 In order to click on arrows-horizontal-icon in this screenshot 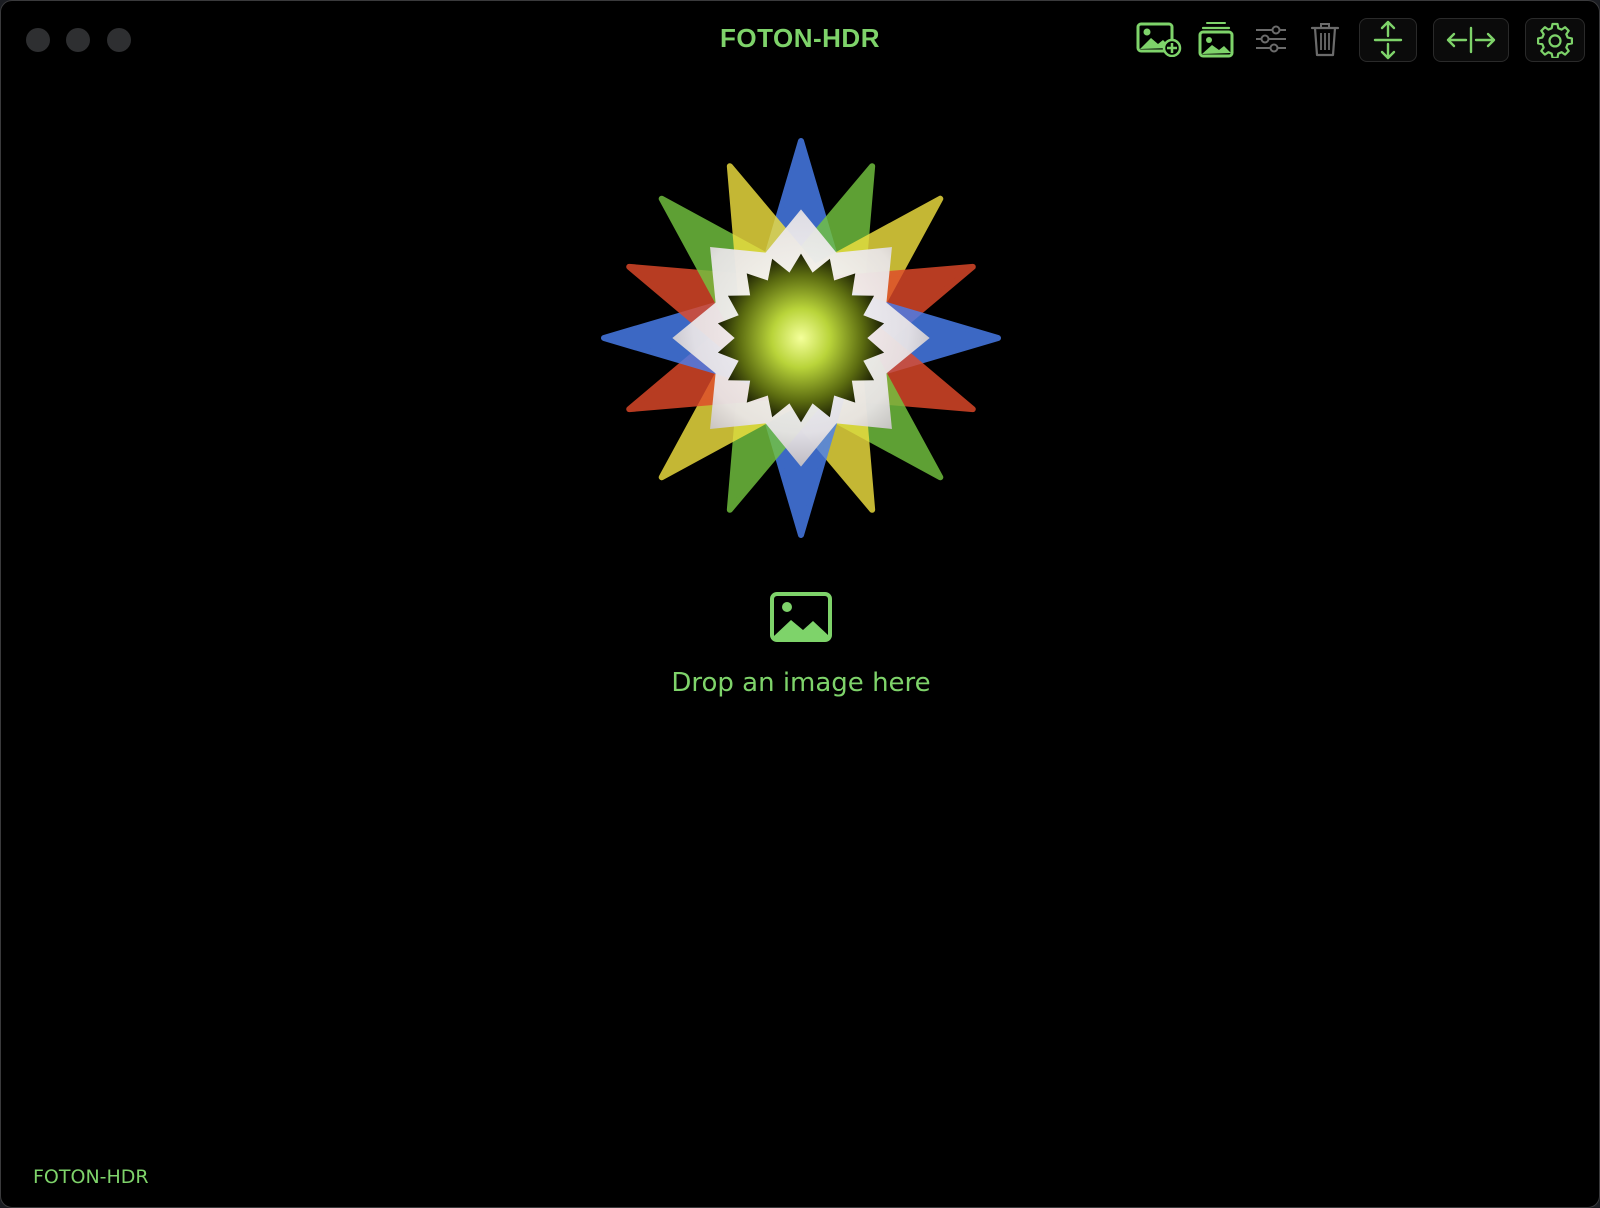, I will do `click(1471, 40)`.